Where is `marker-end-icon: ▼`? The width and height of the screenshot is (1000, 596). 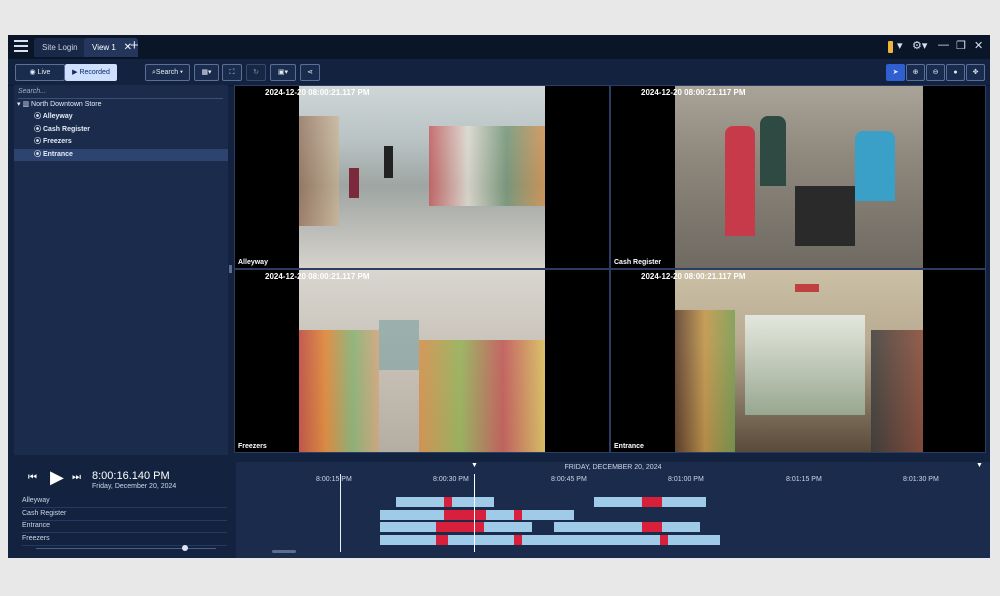 marker-end-icon: ▼ is located at coordinates (979, 465).